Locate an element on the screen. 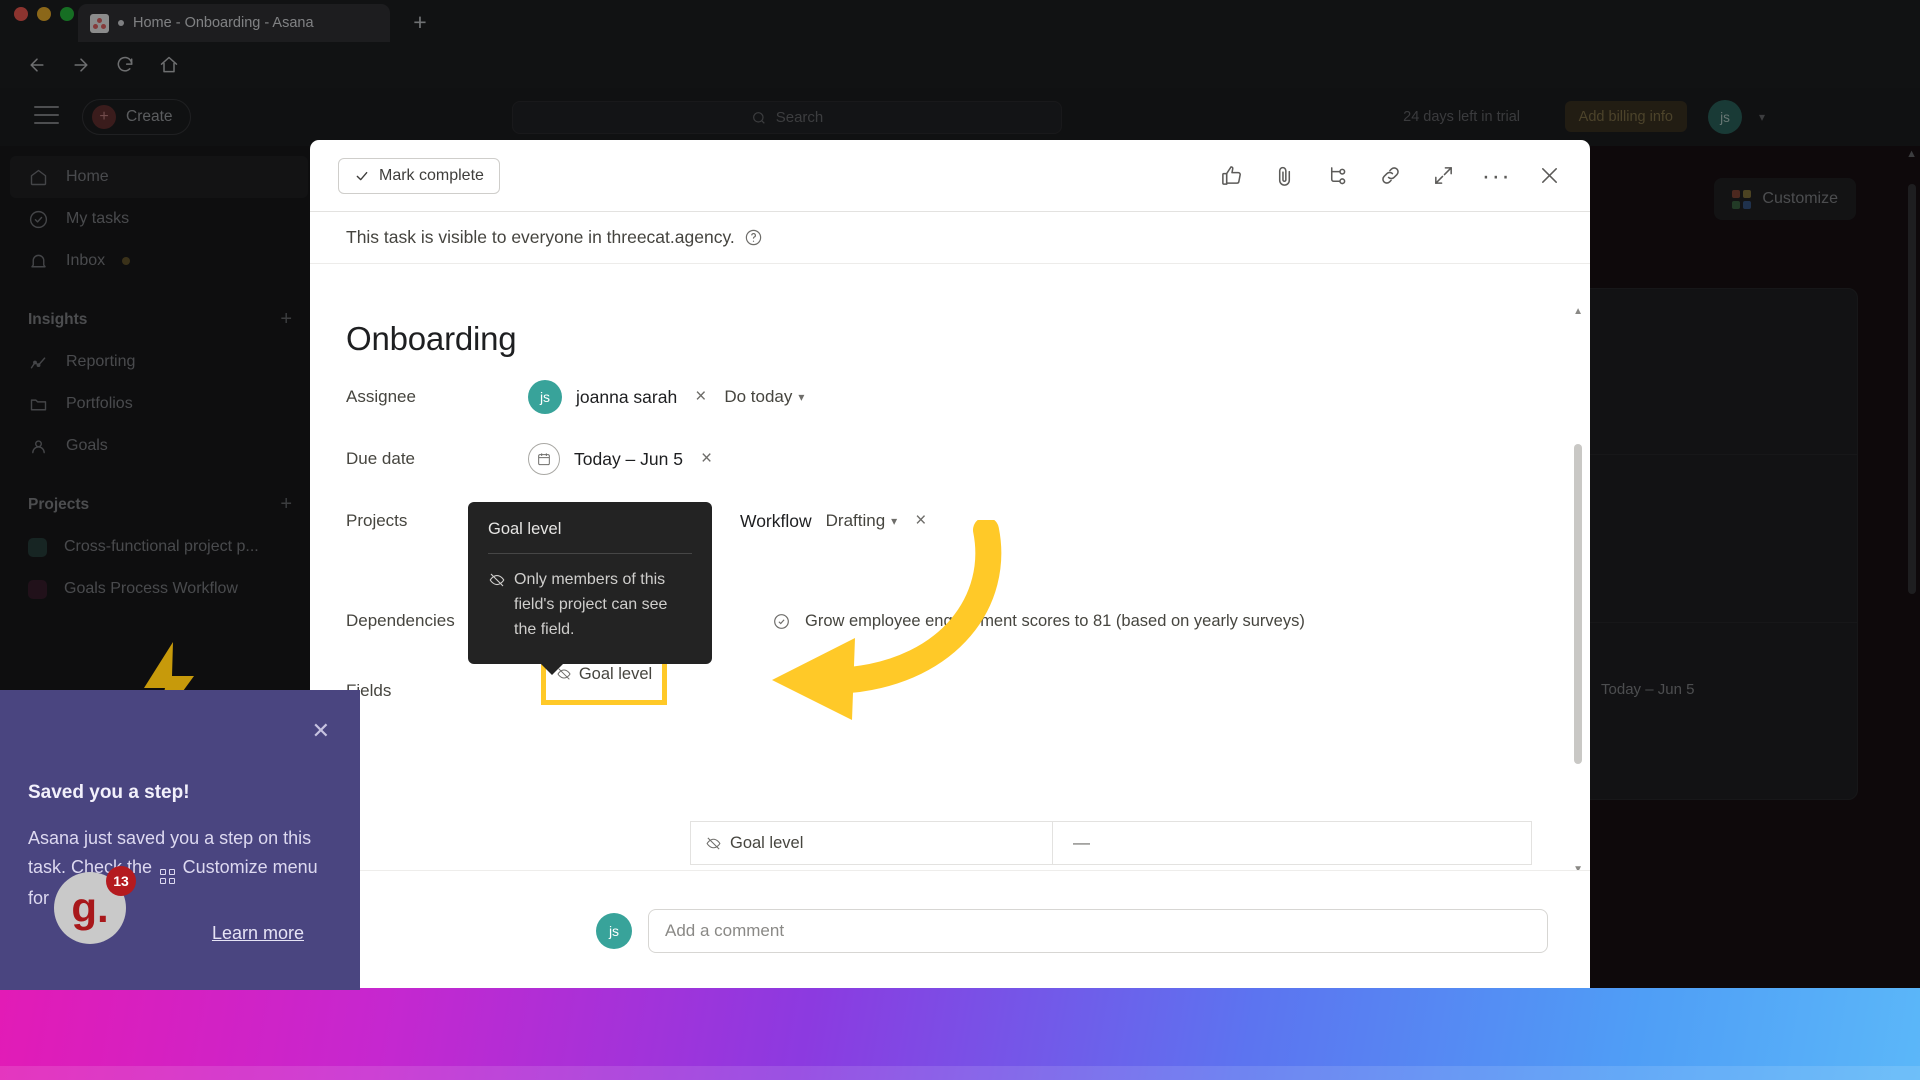 The width and height of the screenshot is (1920, 1080). project-name: Workflow is located at coordinates (776, 521).